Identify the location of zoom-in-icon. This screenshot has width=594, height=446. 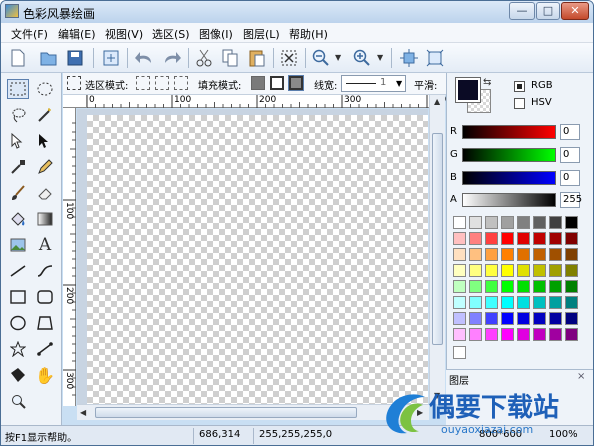
(362, 58).